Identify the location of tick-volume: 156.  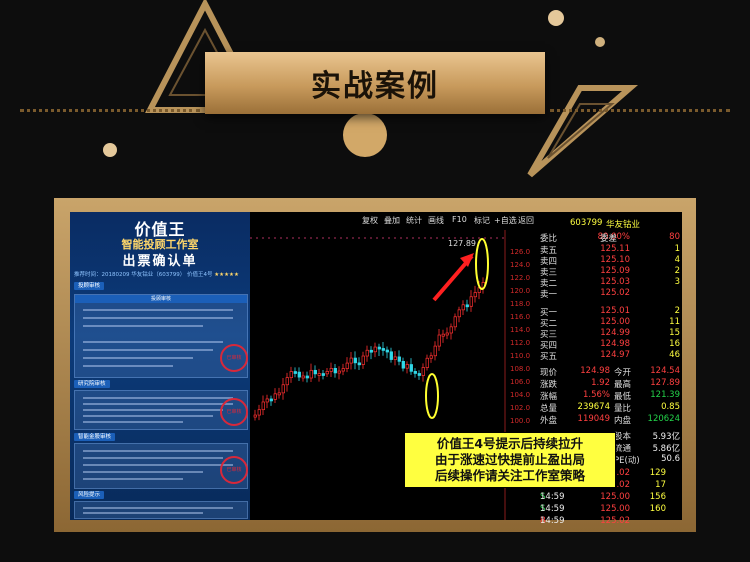
(657, 497).